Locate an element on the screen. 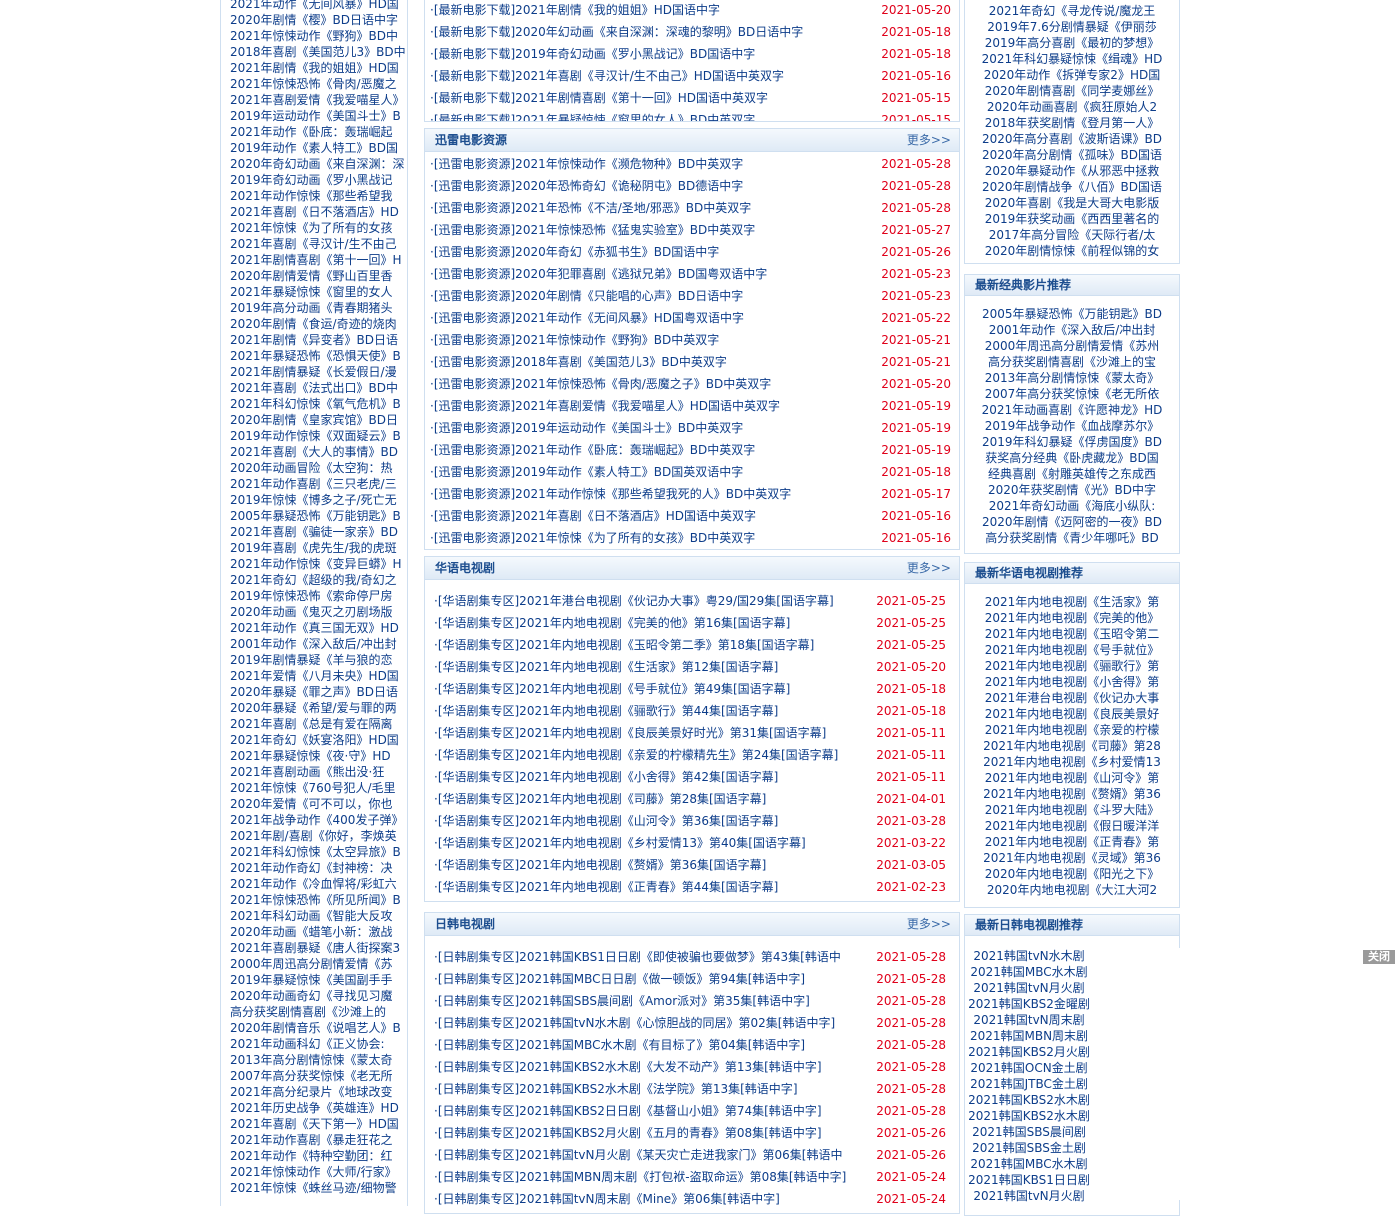 This screenshot has width=1400, height=1216. jp-kr-tv-row-title-link: ·[日韩剧集专区]2021韩国SBS晨间剧《Amor派对》第35集[韩语中字] is located at coordinates (646, 1001).